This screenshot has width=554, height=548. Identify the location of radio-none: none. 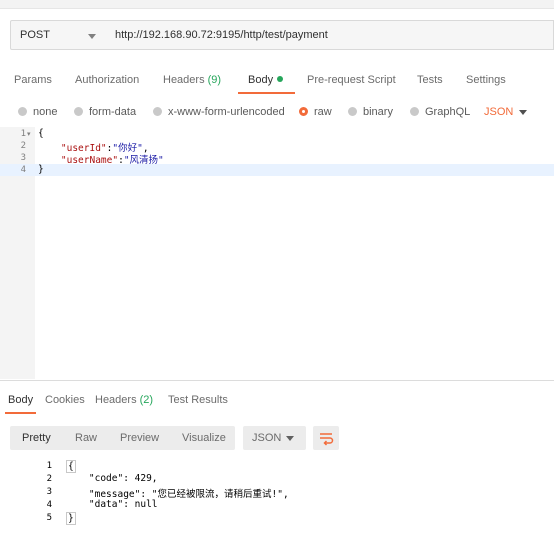
(37, 113).